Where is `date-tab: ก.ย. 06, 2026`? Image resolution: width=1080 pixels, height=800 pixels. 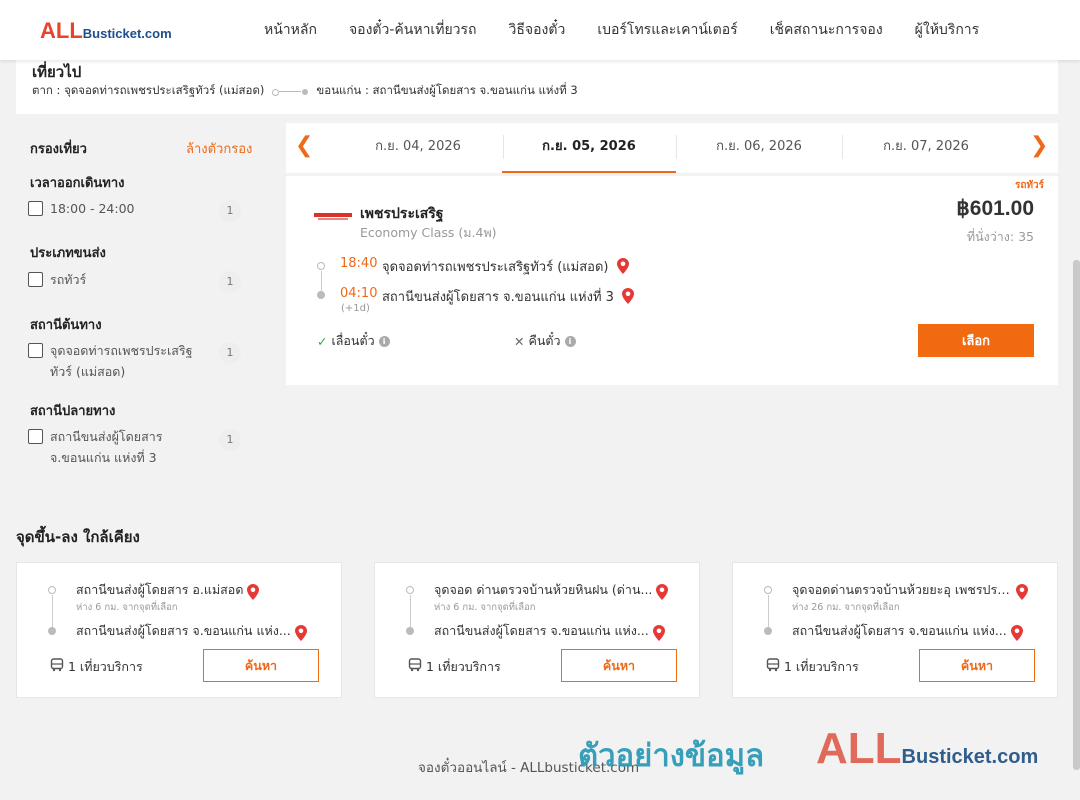 date-tab: ก.ย. 06, 2026 is located at coordinates (759, 148).